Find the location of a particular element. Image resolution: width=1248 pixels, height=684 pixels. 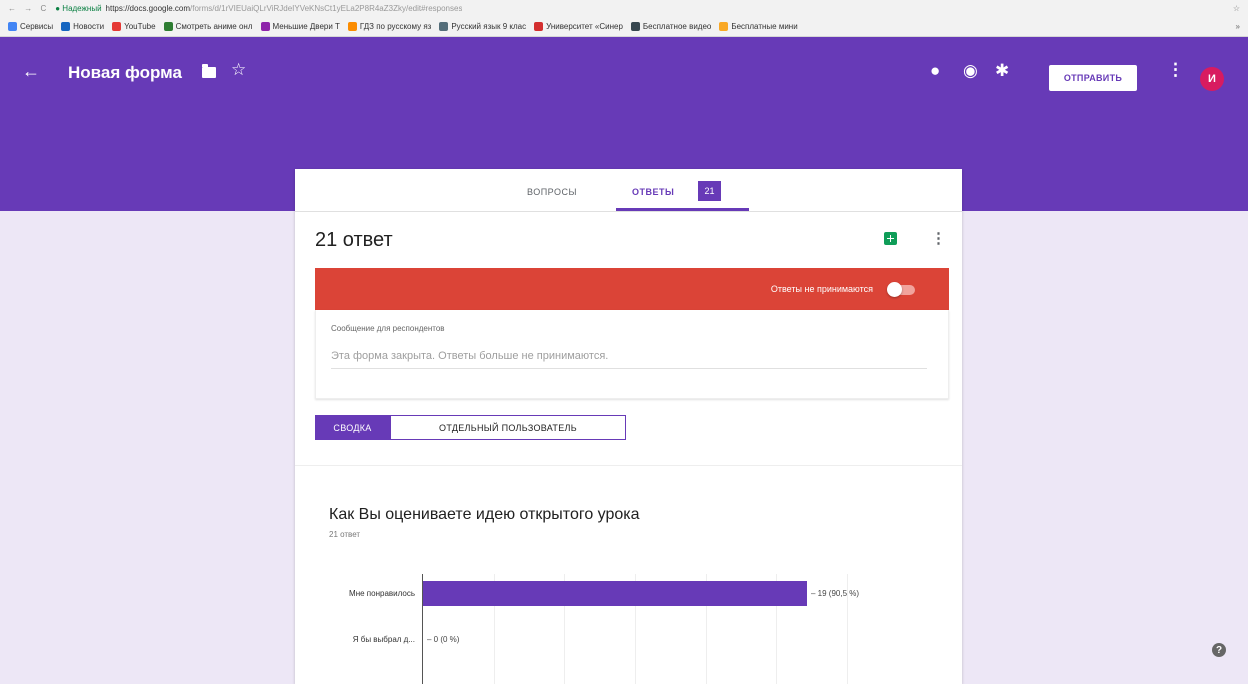

preview-eye-icon: ◉ is located at coordinates (970, 71).